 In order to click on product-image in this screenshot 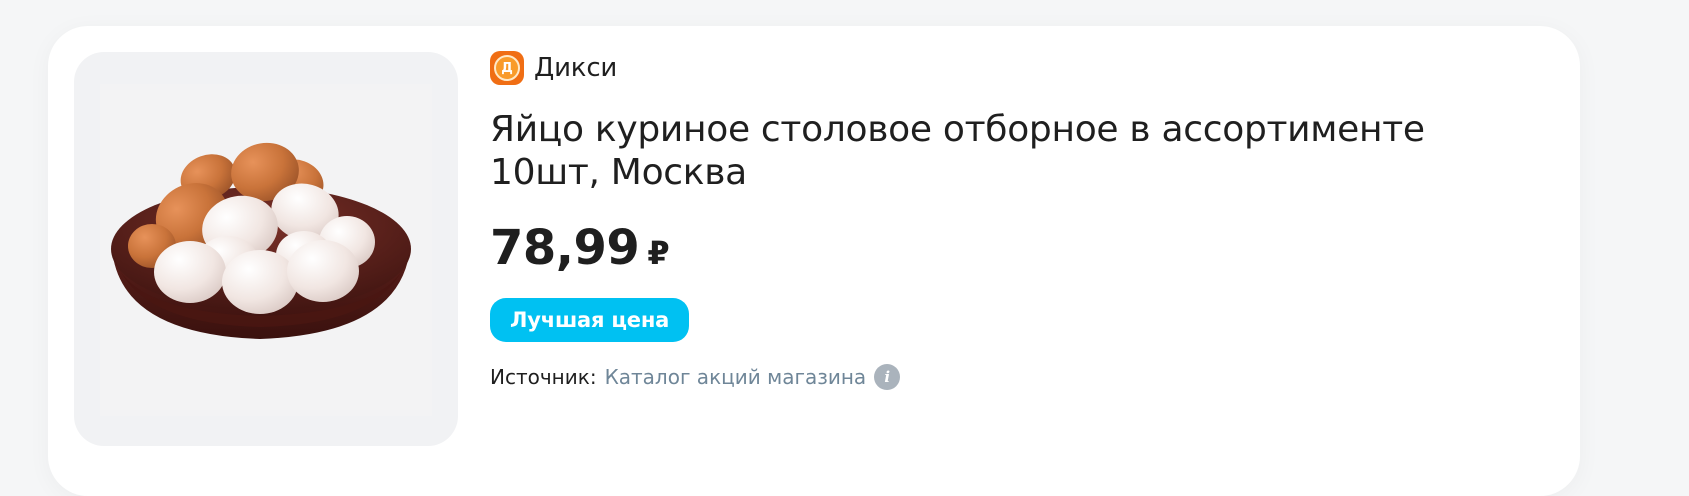, I will do `click(266, 250)`.